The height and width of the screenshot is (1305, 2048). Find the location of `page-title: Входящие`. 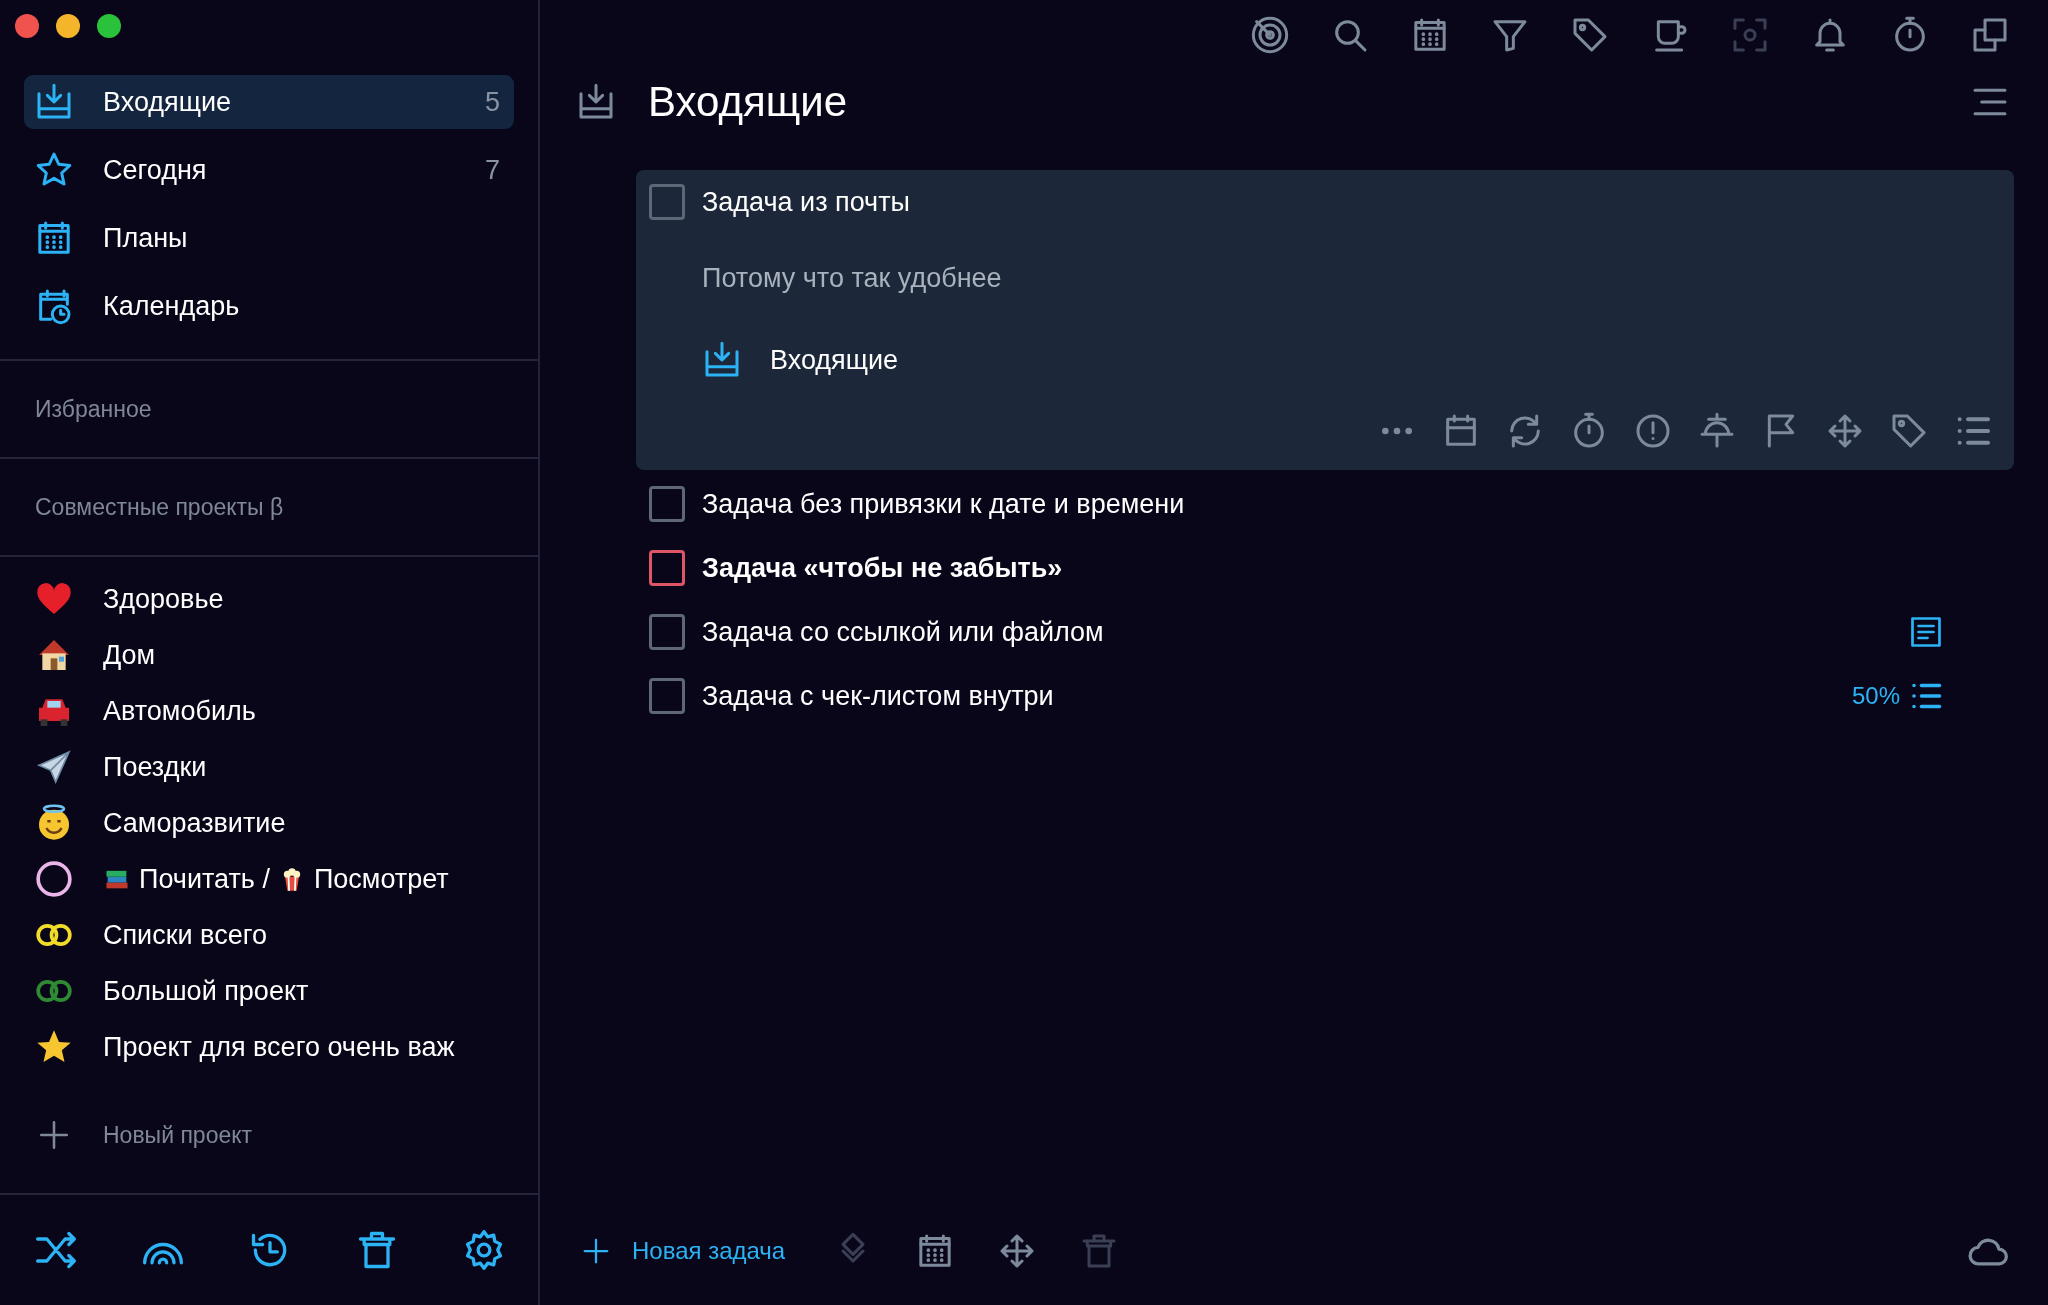

page-title: Входящие is located at coordinates (748, 102).